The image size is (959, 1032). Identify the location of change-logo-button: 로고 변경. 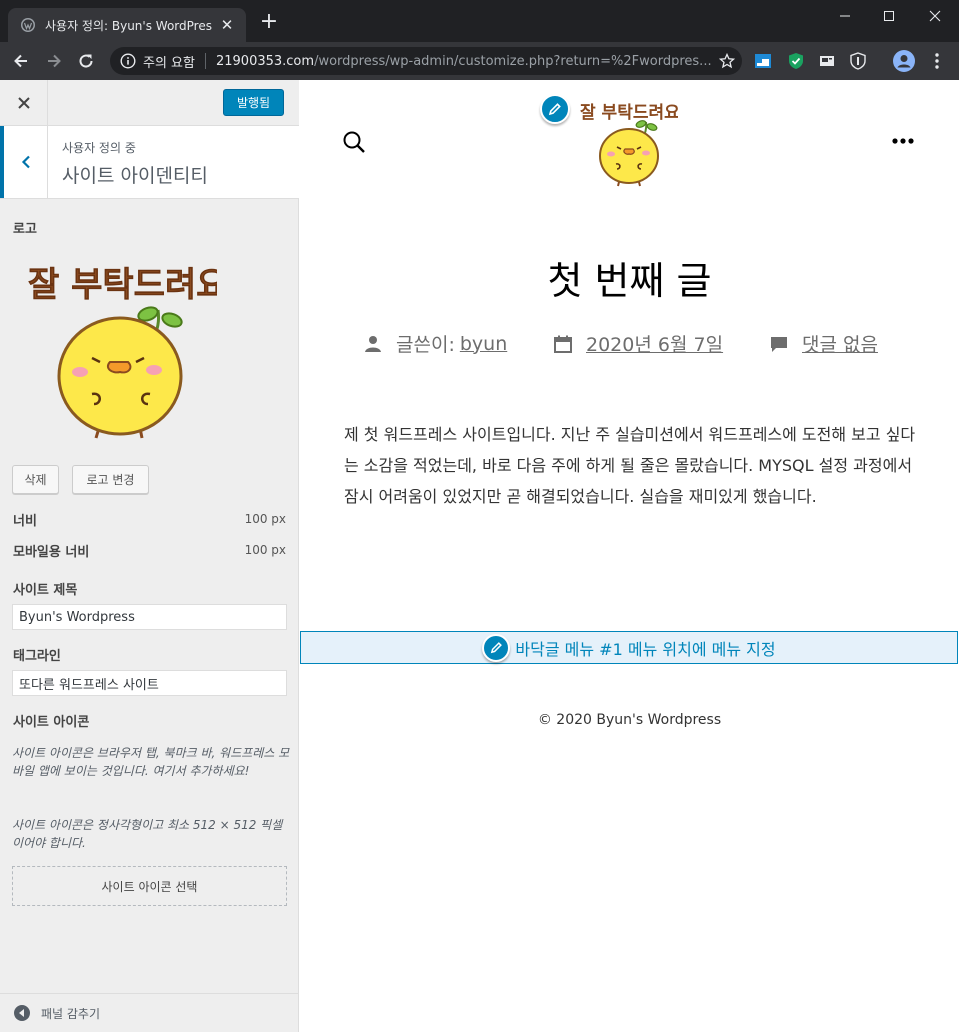
(110, 479).